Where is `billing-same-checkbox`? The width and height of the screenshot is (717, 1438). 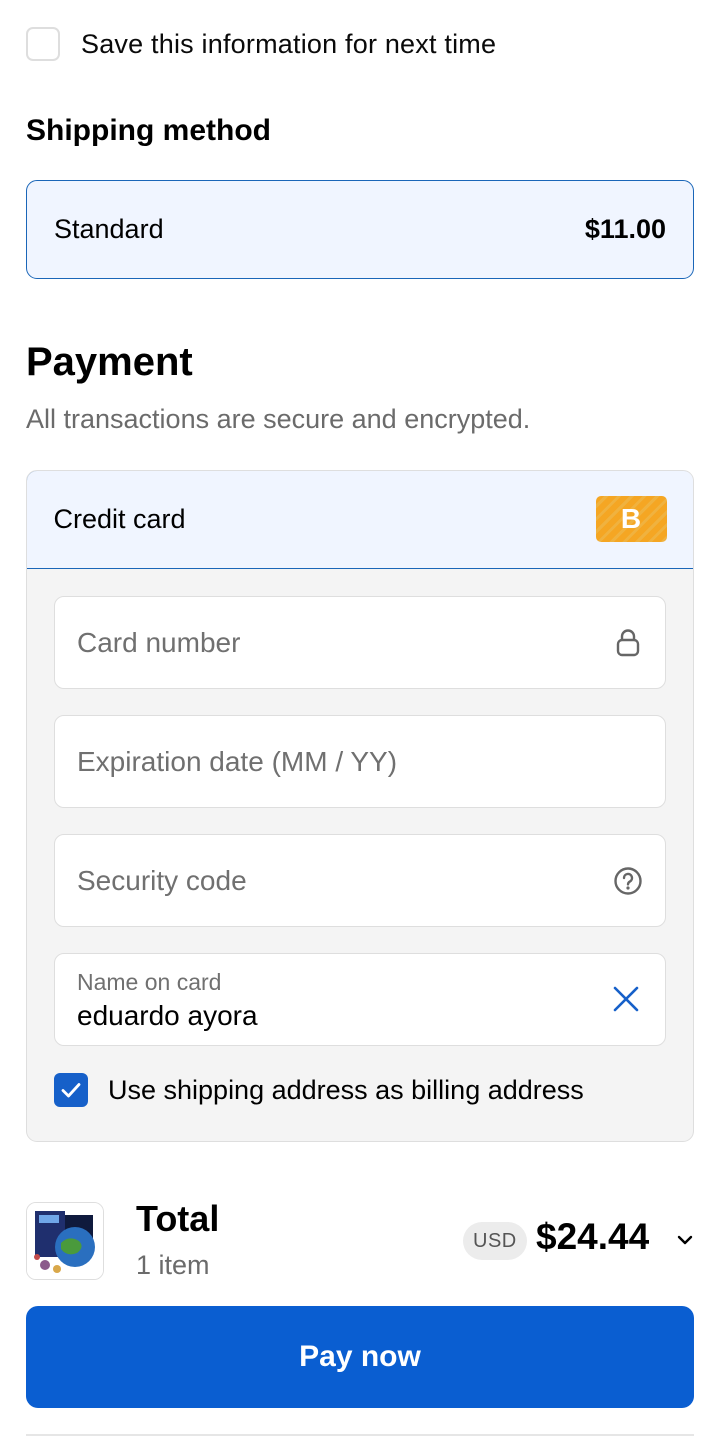
billing-same-checkbox is located at coordinates (71, 1090).